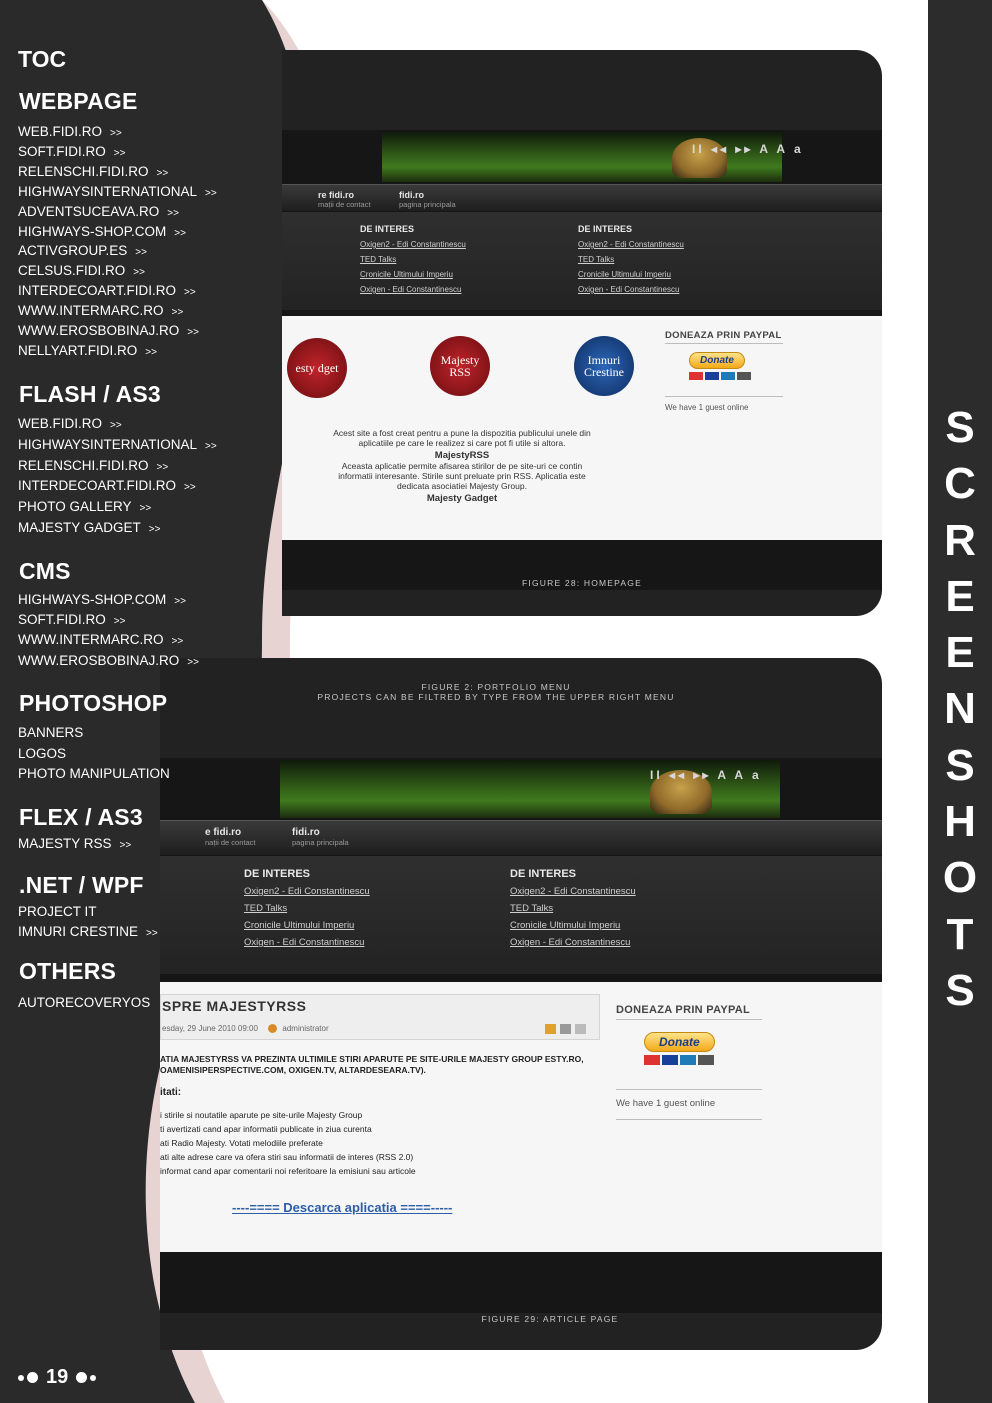  I want to click on toc-link: AUTORECOVERYOS, so click(84, 1003).